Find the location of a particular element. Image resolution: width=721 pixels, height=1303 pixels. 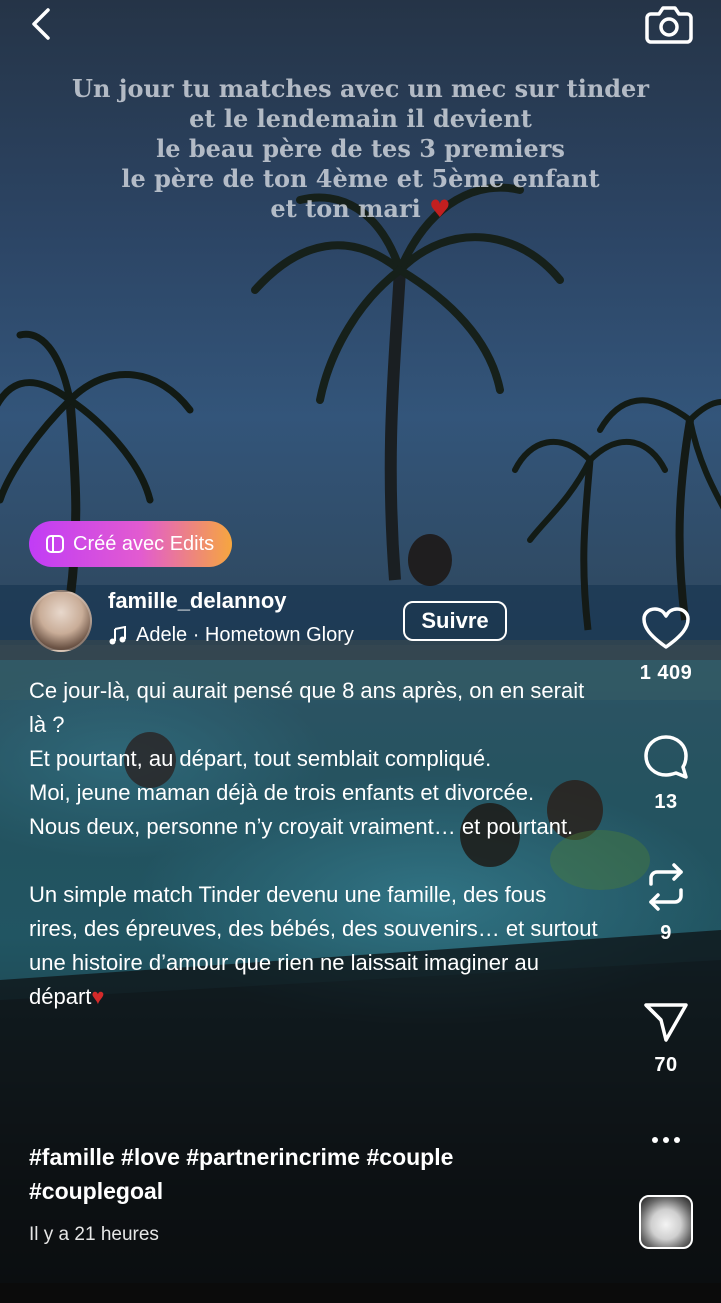

comment-icon is located at coordinates (666, 757).